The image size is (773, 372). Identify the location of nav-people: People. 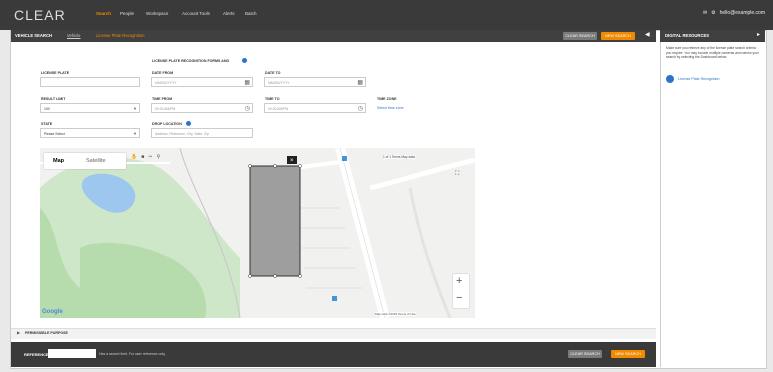
(127, 13).